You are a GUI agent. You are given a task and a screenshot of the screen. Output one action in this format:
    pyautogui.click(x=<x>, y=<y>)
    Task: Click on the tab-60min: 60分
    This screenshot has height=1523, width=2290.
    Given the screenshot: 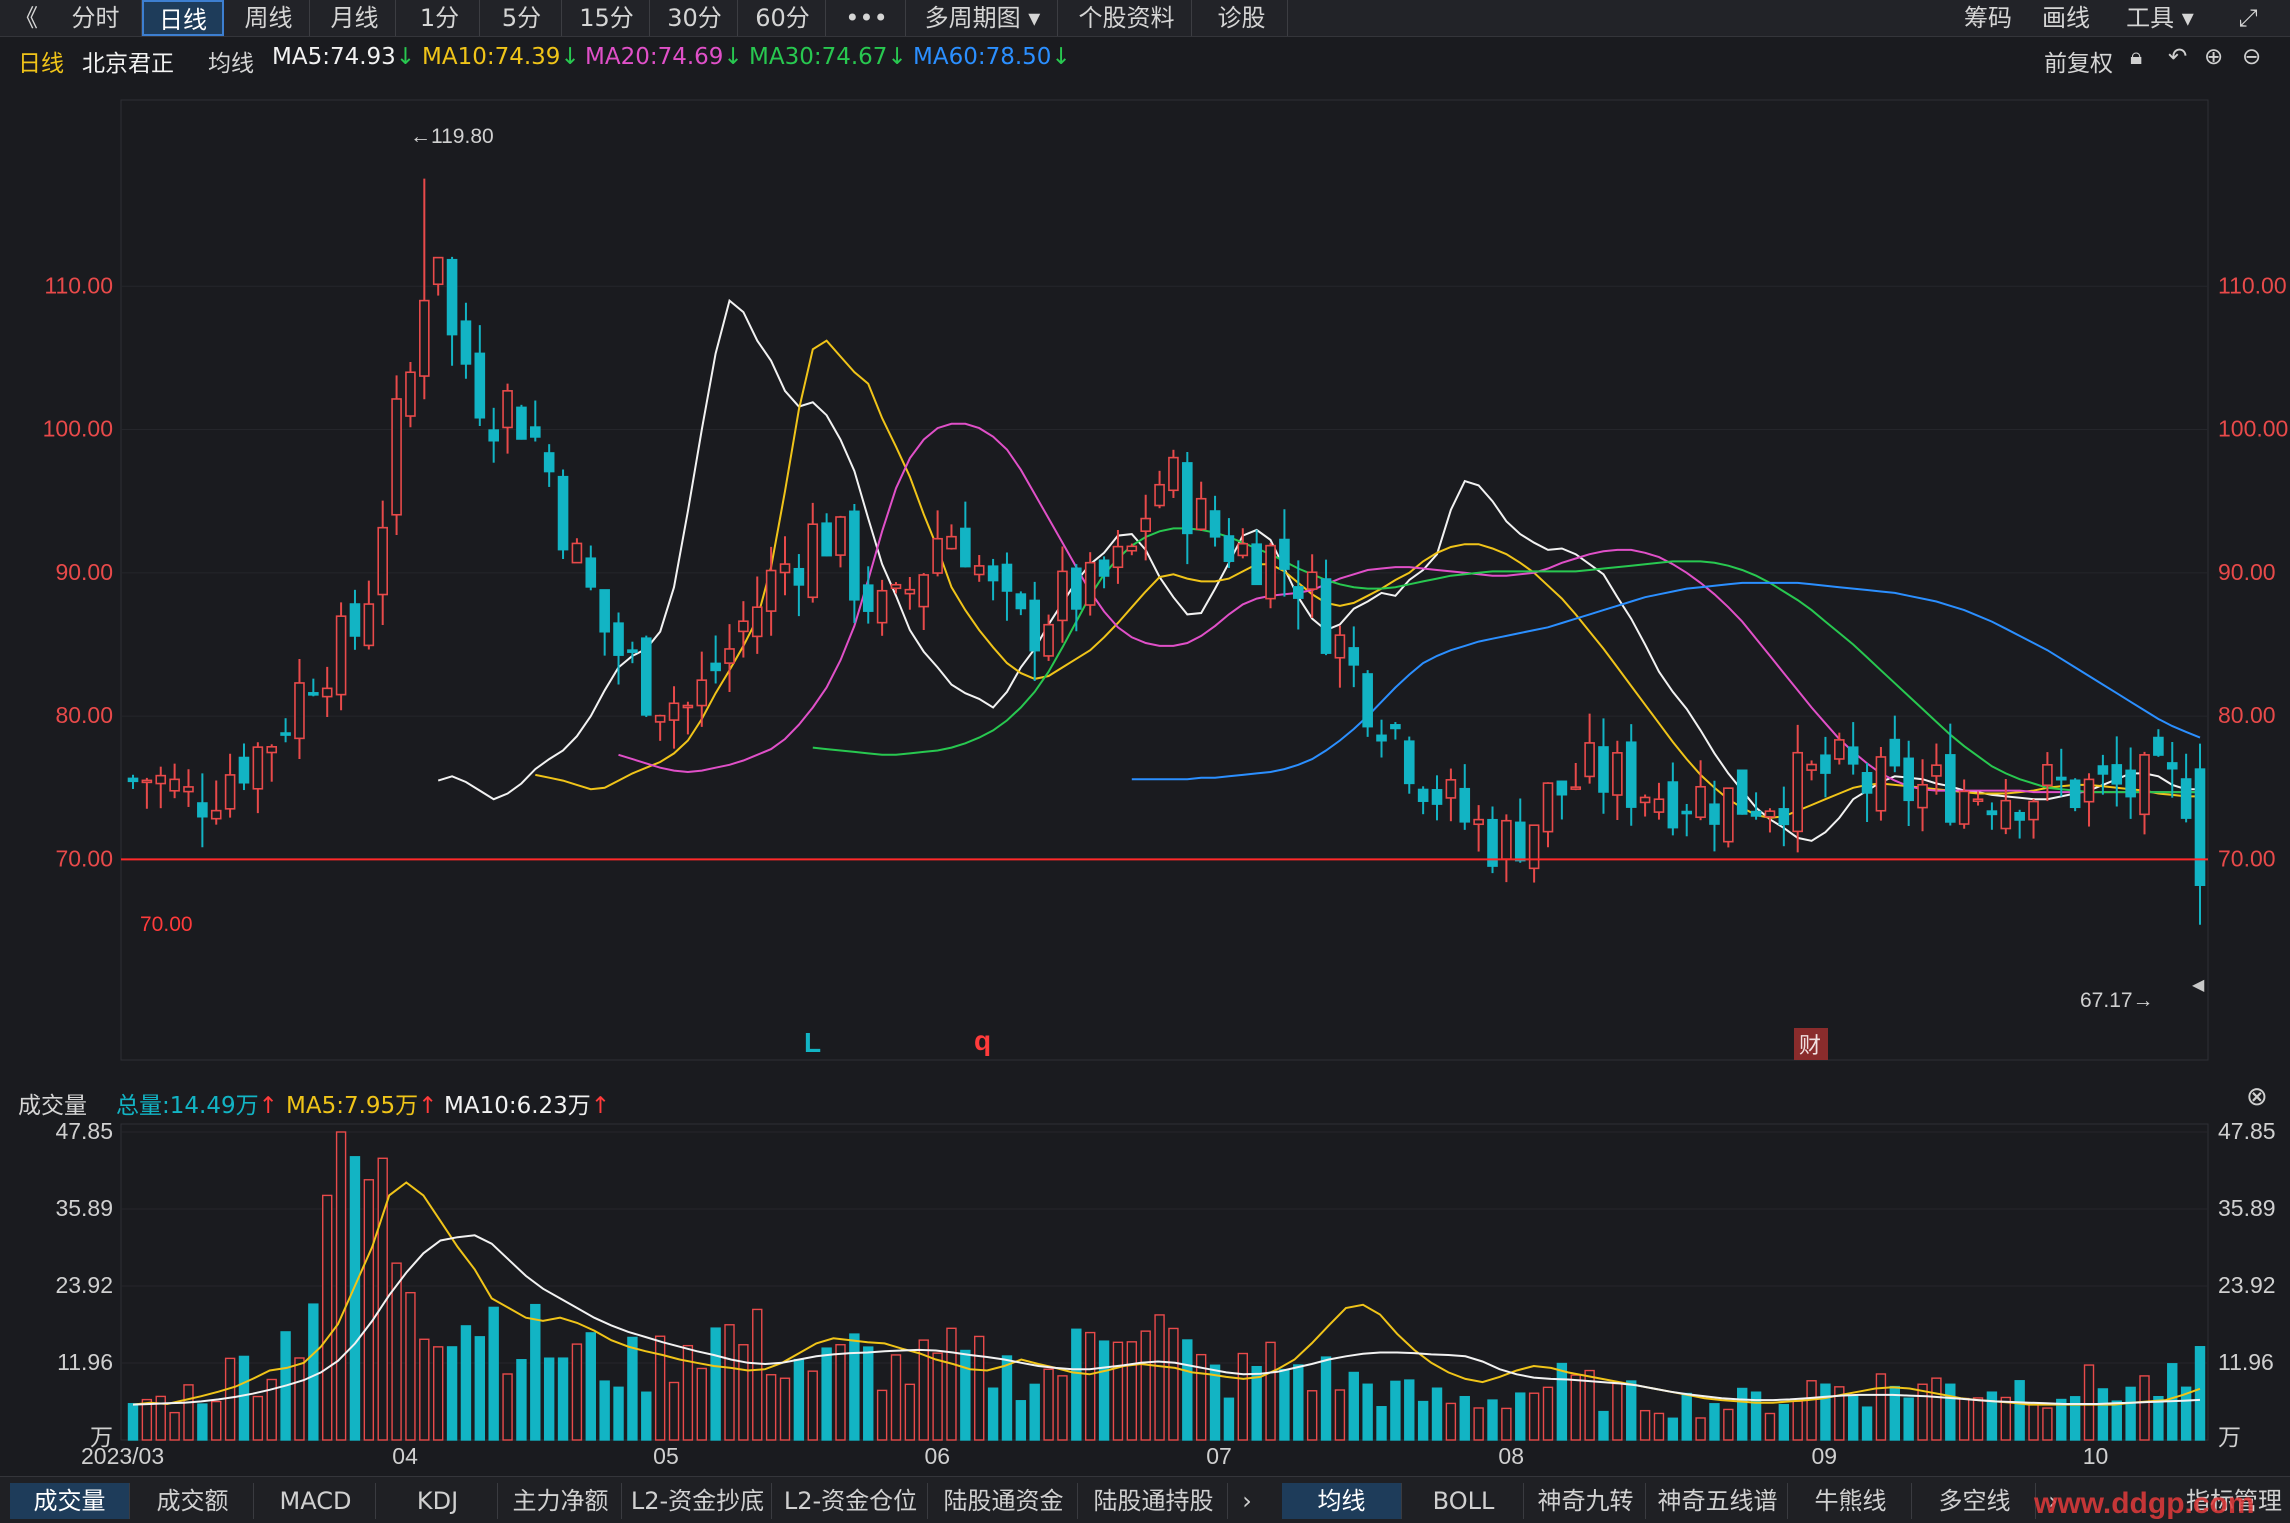 What is the action you would take?
    pyautogui.click(x=783, y=18)
    